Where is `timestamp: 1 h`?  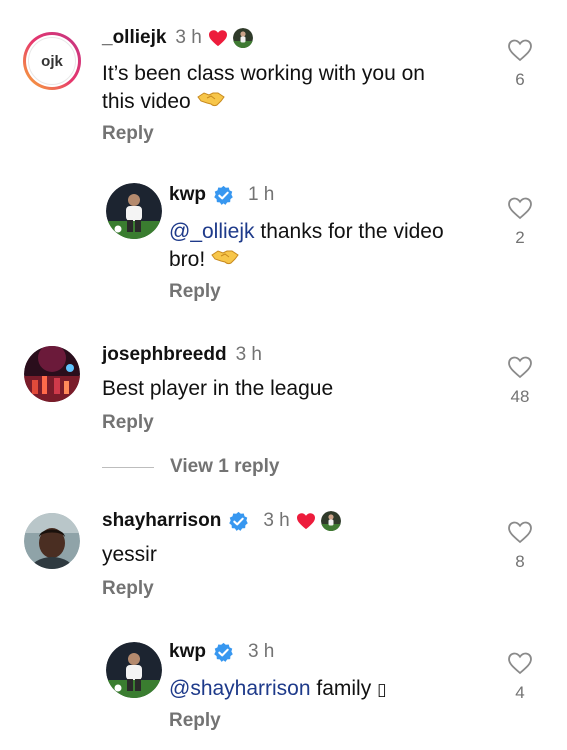 timestamp: 1 h is located at coordinates (261, 194).